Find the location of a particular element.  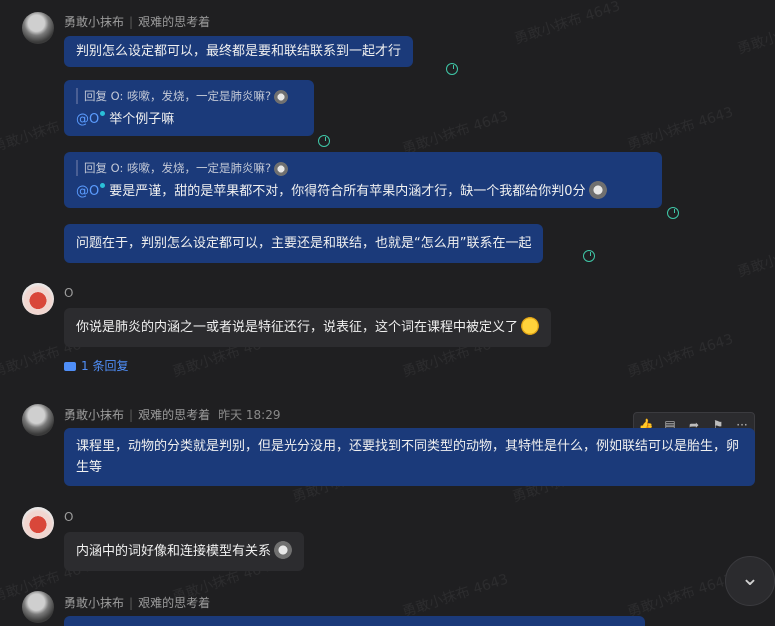

message-bubble is located at coordinates (354, 621).